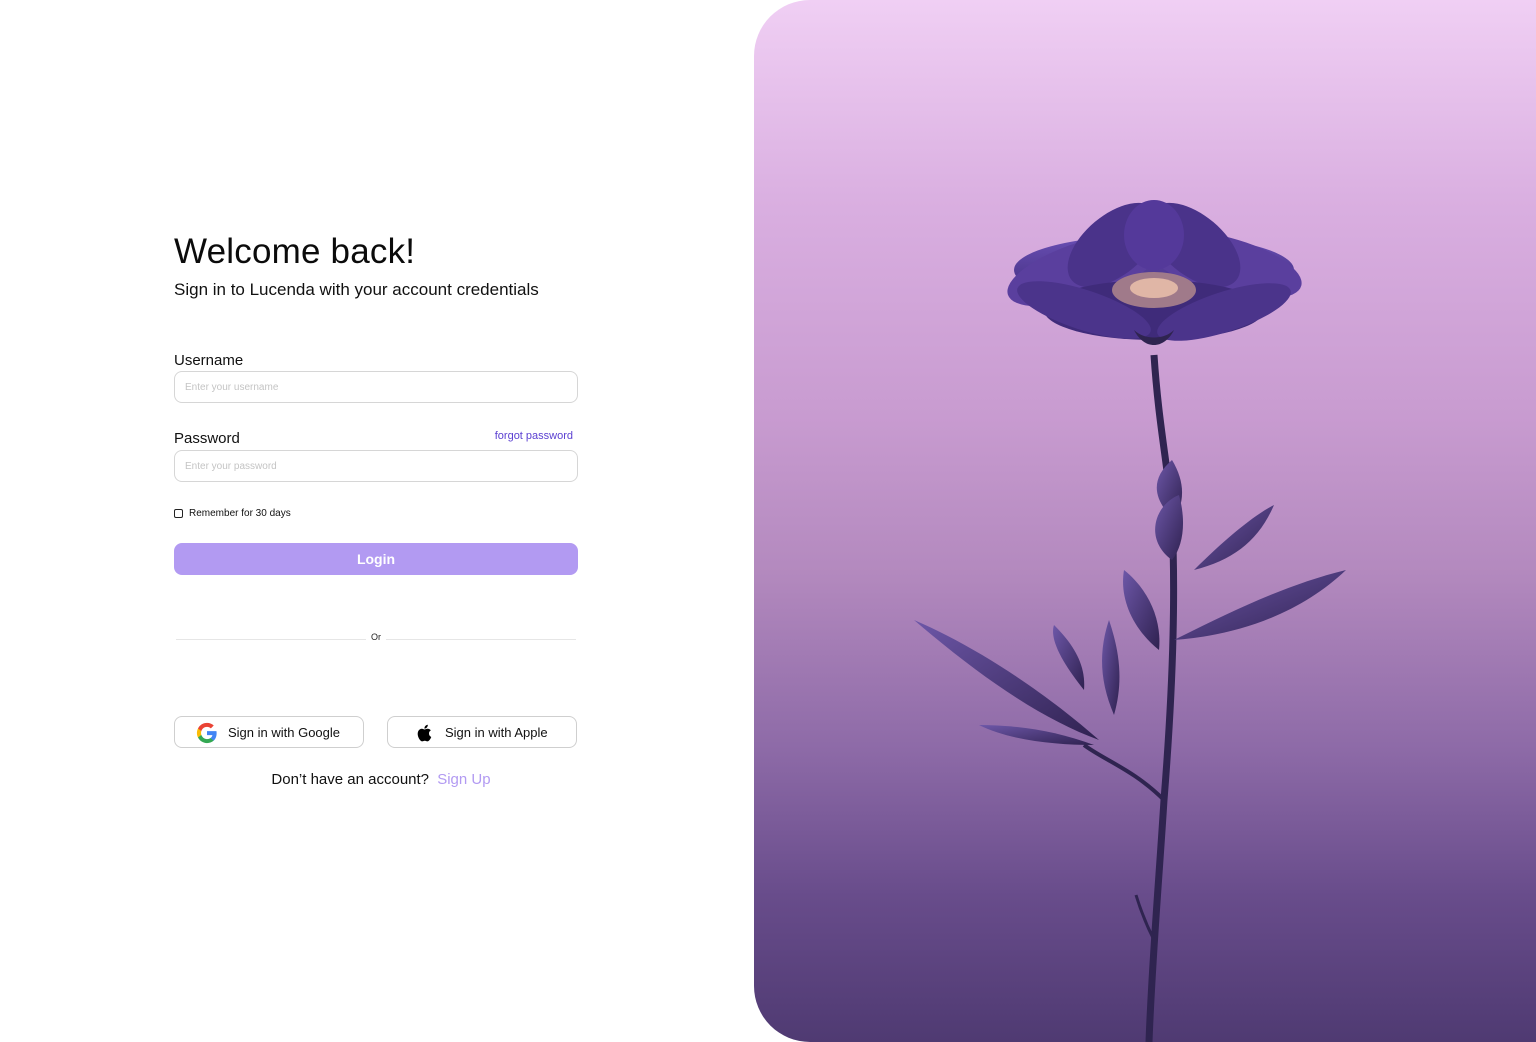 Image resolution: width=1536 pixels, height=1042 pixels. Describe the element at coordinates (350, 779) in the screenshot. I see `signup-prompt: Don’t have an account?` at that location.